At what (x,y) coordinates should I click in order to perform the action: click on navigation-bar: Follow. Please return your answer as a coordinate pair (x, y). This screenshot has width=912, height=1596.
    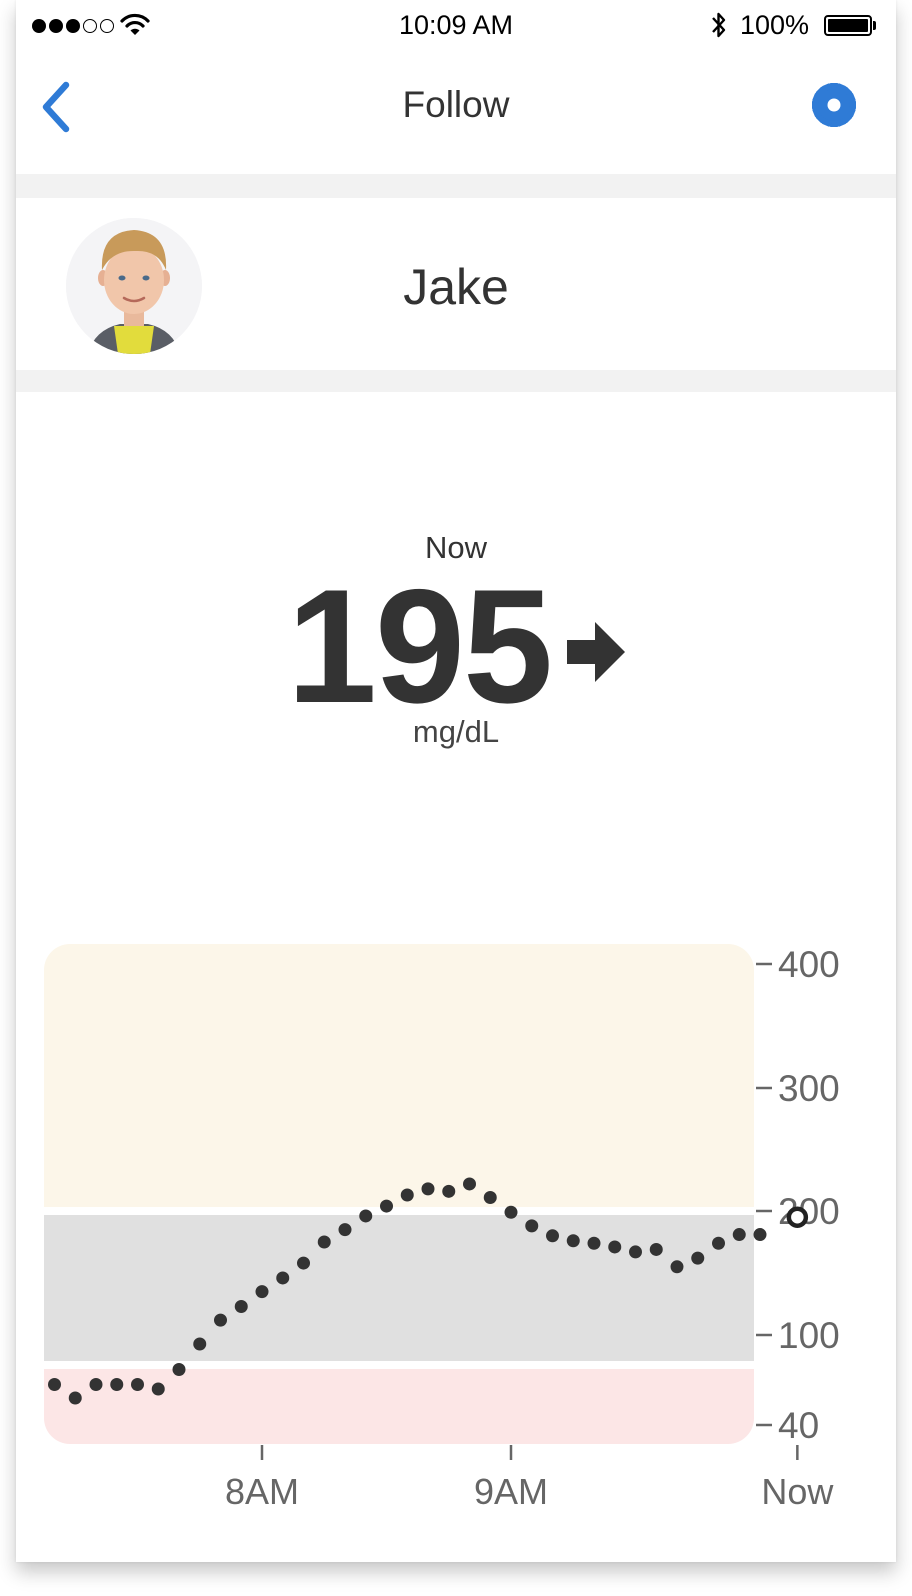
    Looking at the image, I should click on (456, 114).